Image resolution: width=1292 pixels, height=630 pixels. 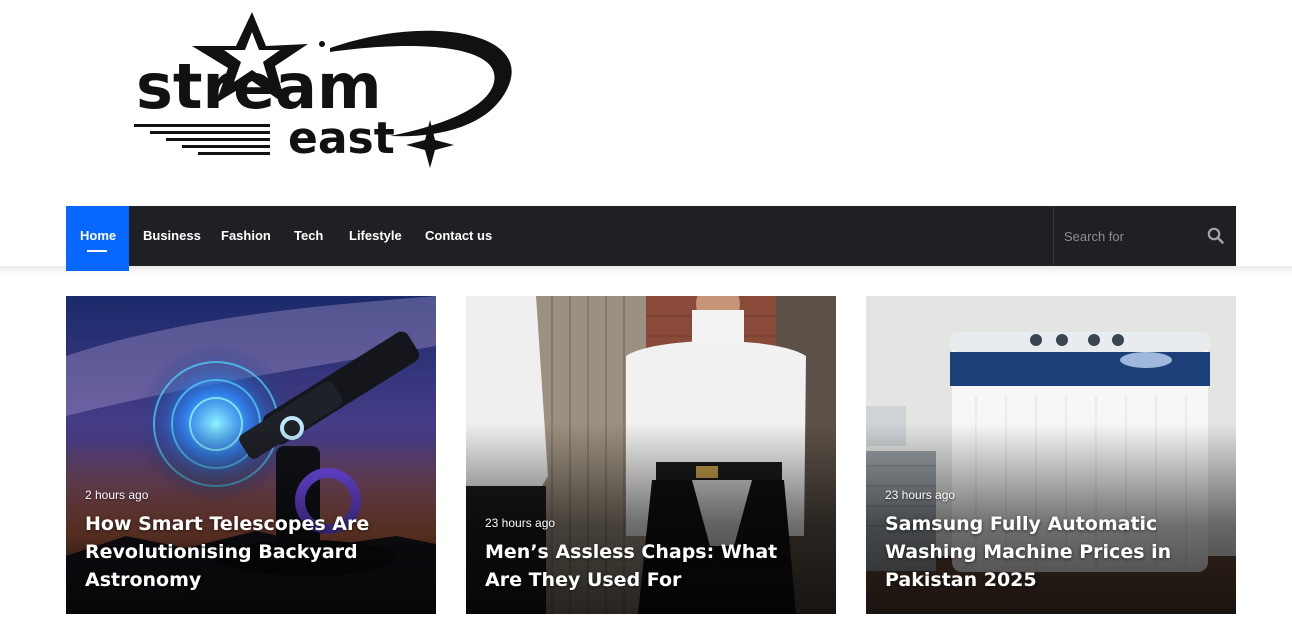 I want to click on nav-item-tech: Tech, so click(x=308, y=236).